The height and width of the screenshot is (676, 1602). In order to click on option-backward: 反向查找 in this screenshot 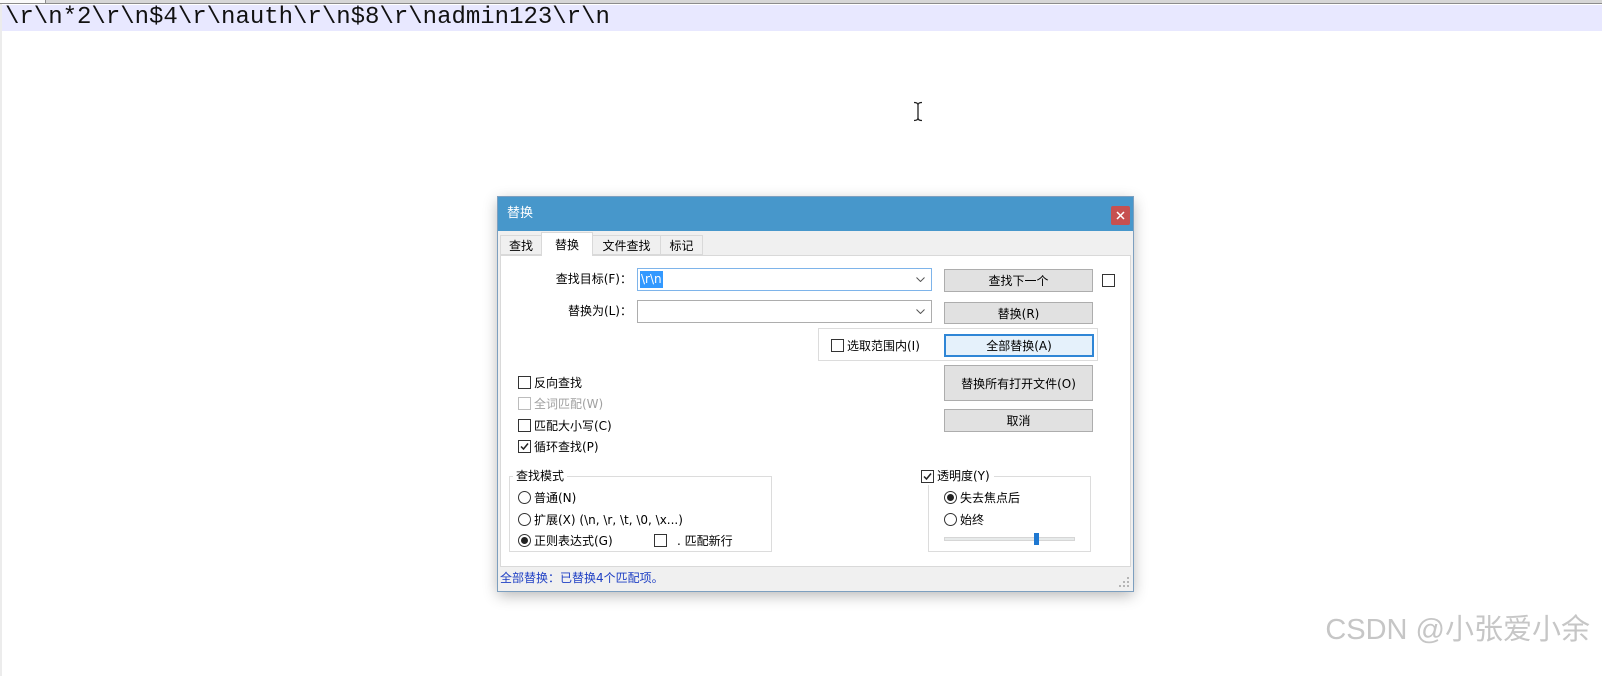, I will do `click(550, 382)`.